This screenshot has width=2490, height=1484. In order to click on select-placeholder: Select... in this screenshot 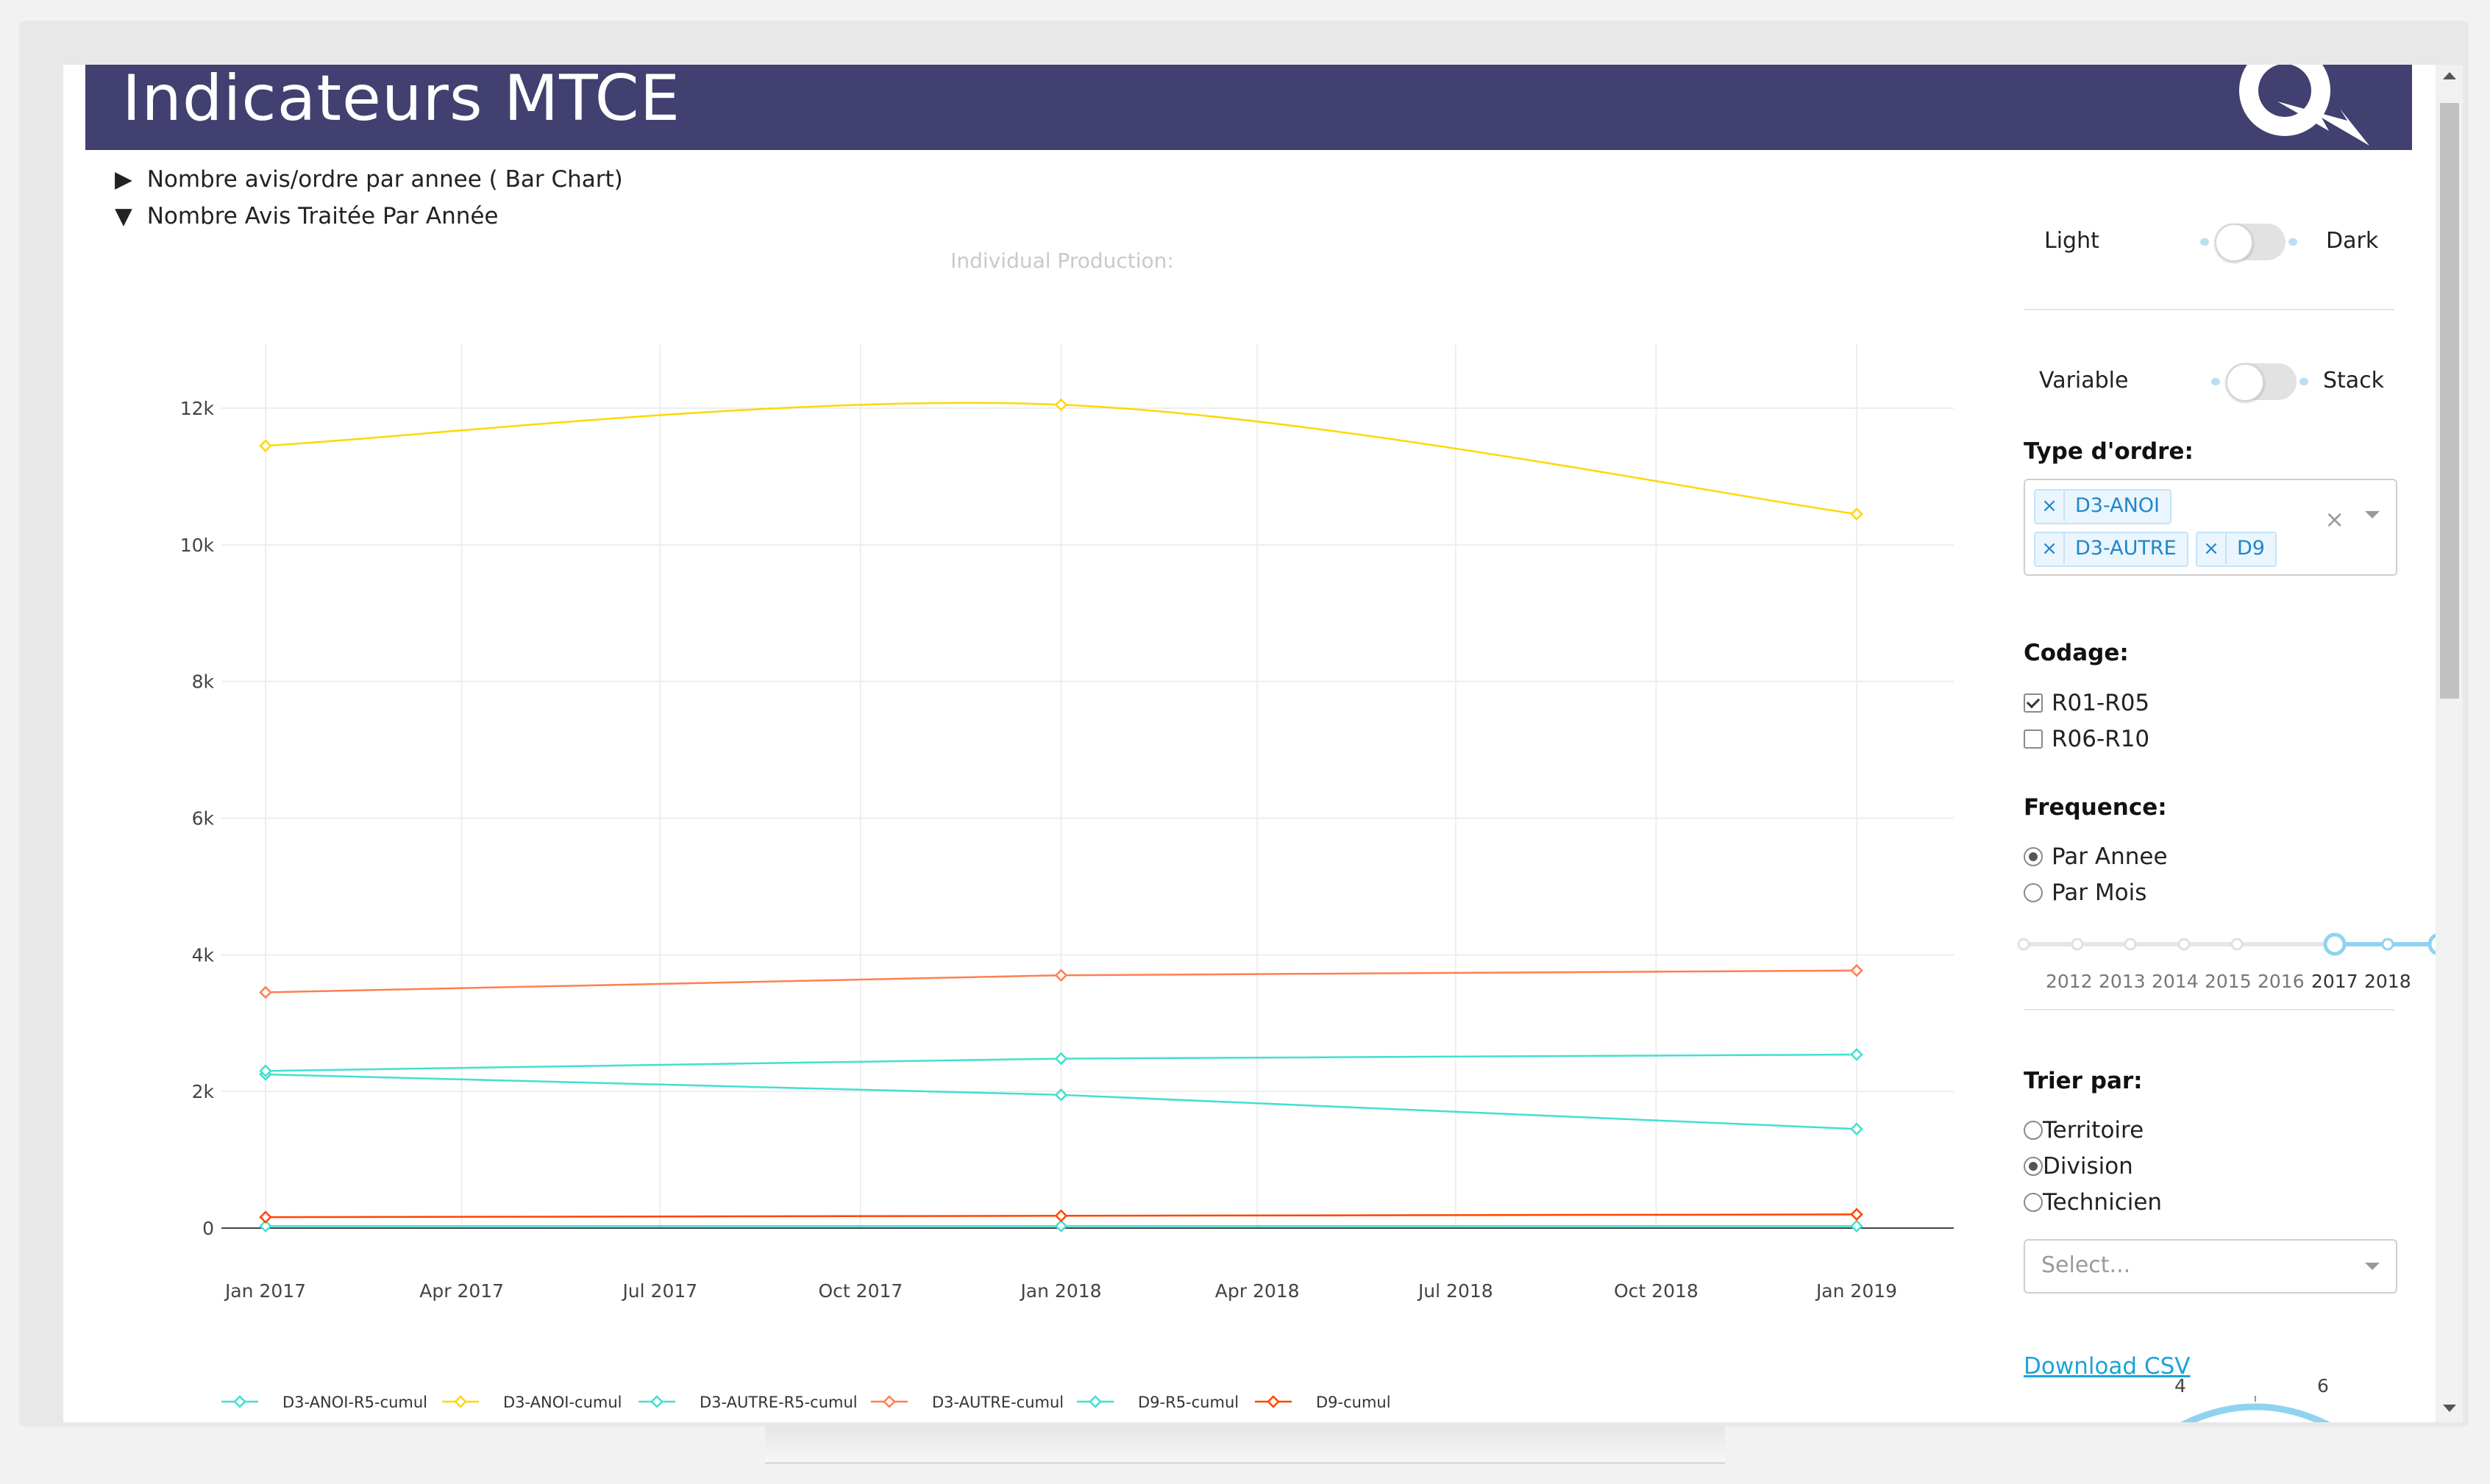, I will do `click(2086, 1265)`.